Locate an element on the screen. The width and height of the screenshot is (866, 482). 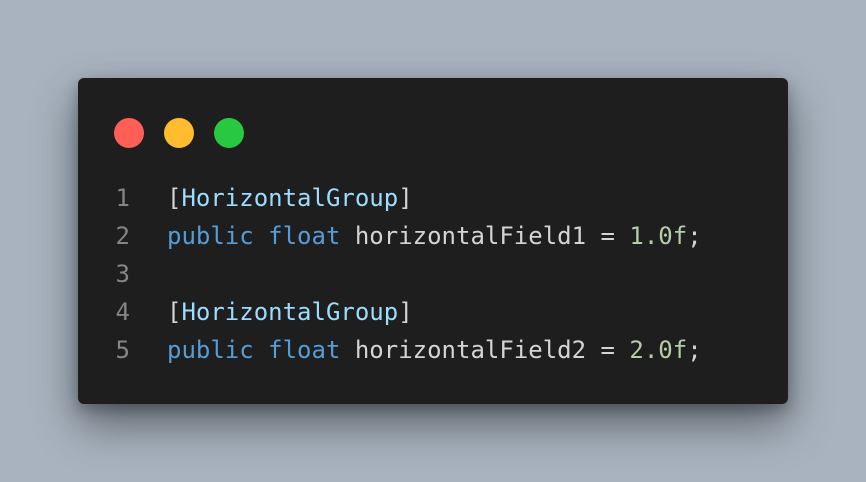
code-token-ident: horizontalField2 = is located at coordinates (485, 350).